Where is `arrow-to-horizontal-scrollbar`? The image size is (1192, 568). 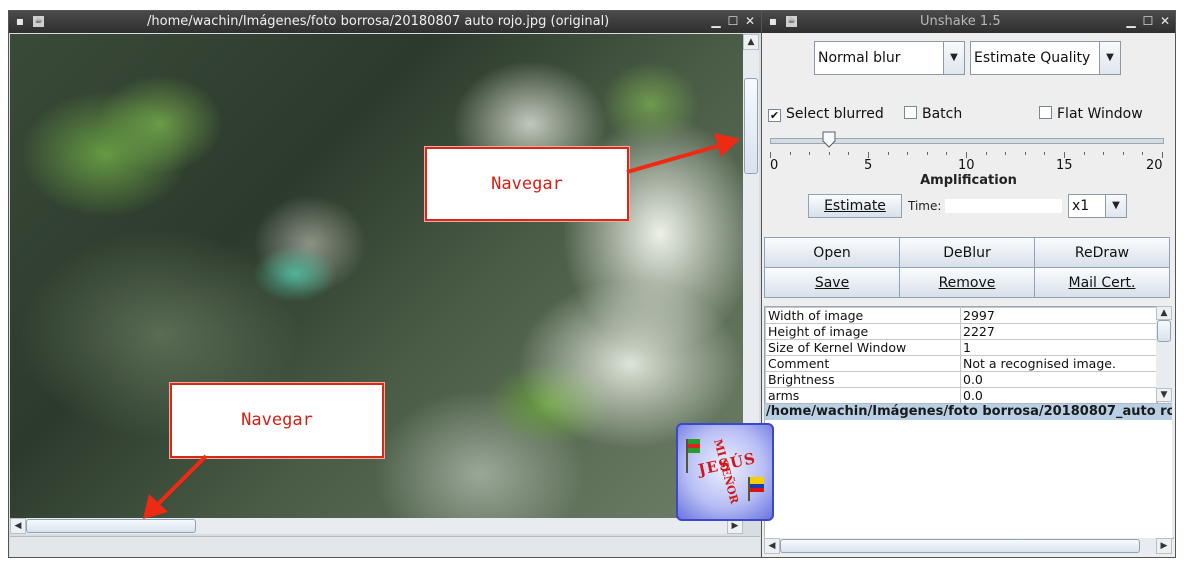 arrow-to-horizontal-scrollbar is located at coordinates (182, 480).